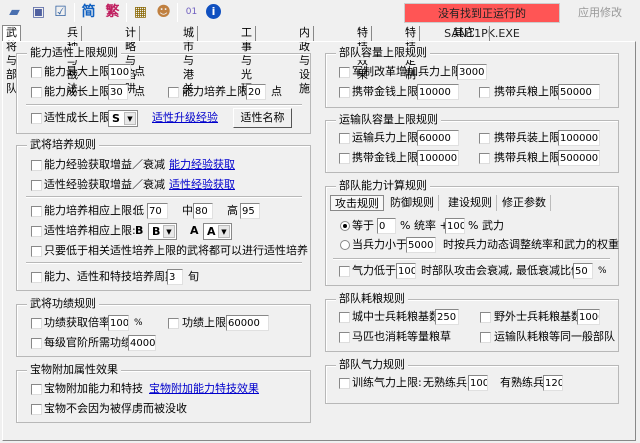 The height and width of the screenshot is (443, 640). What do you see at coordinates (344, 383) in the screenshot?
I see `morale-cap-checkbox` at bounding box center [344, 383].